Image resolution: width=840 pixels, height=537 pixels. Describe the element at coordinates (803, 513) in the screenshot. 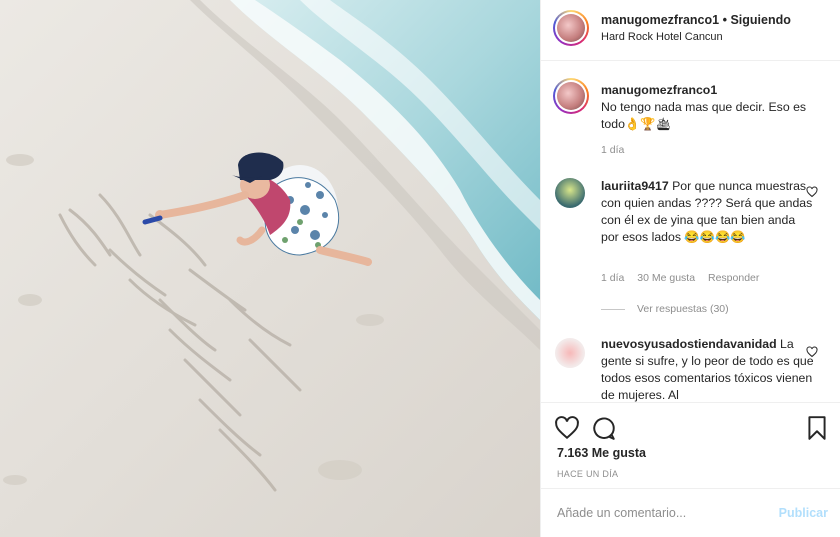

I see `publish-button: Publicar` at that location.